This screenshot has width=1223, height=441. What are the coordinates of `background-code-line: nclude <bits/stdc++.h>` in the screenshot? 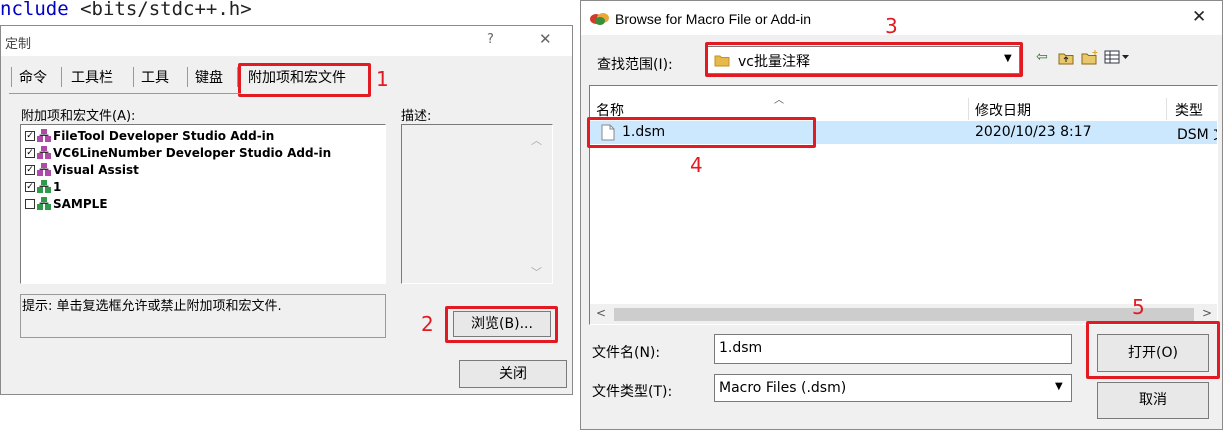 It's located at (126, 10).